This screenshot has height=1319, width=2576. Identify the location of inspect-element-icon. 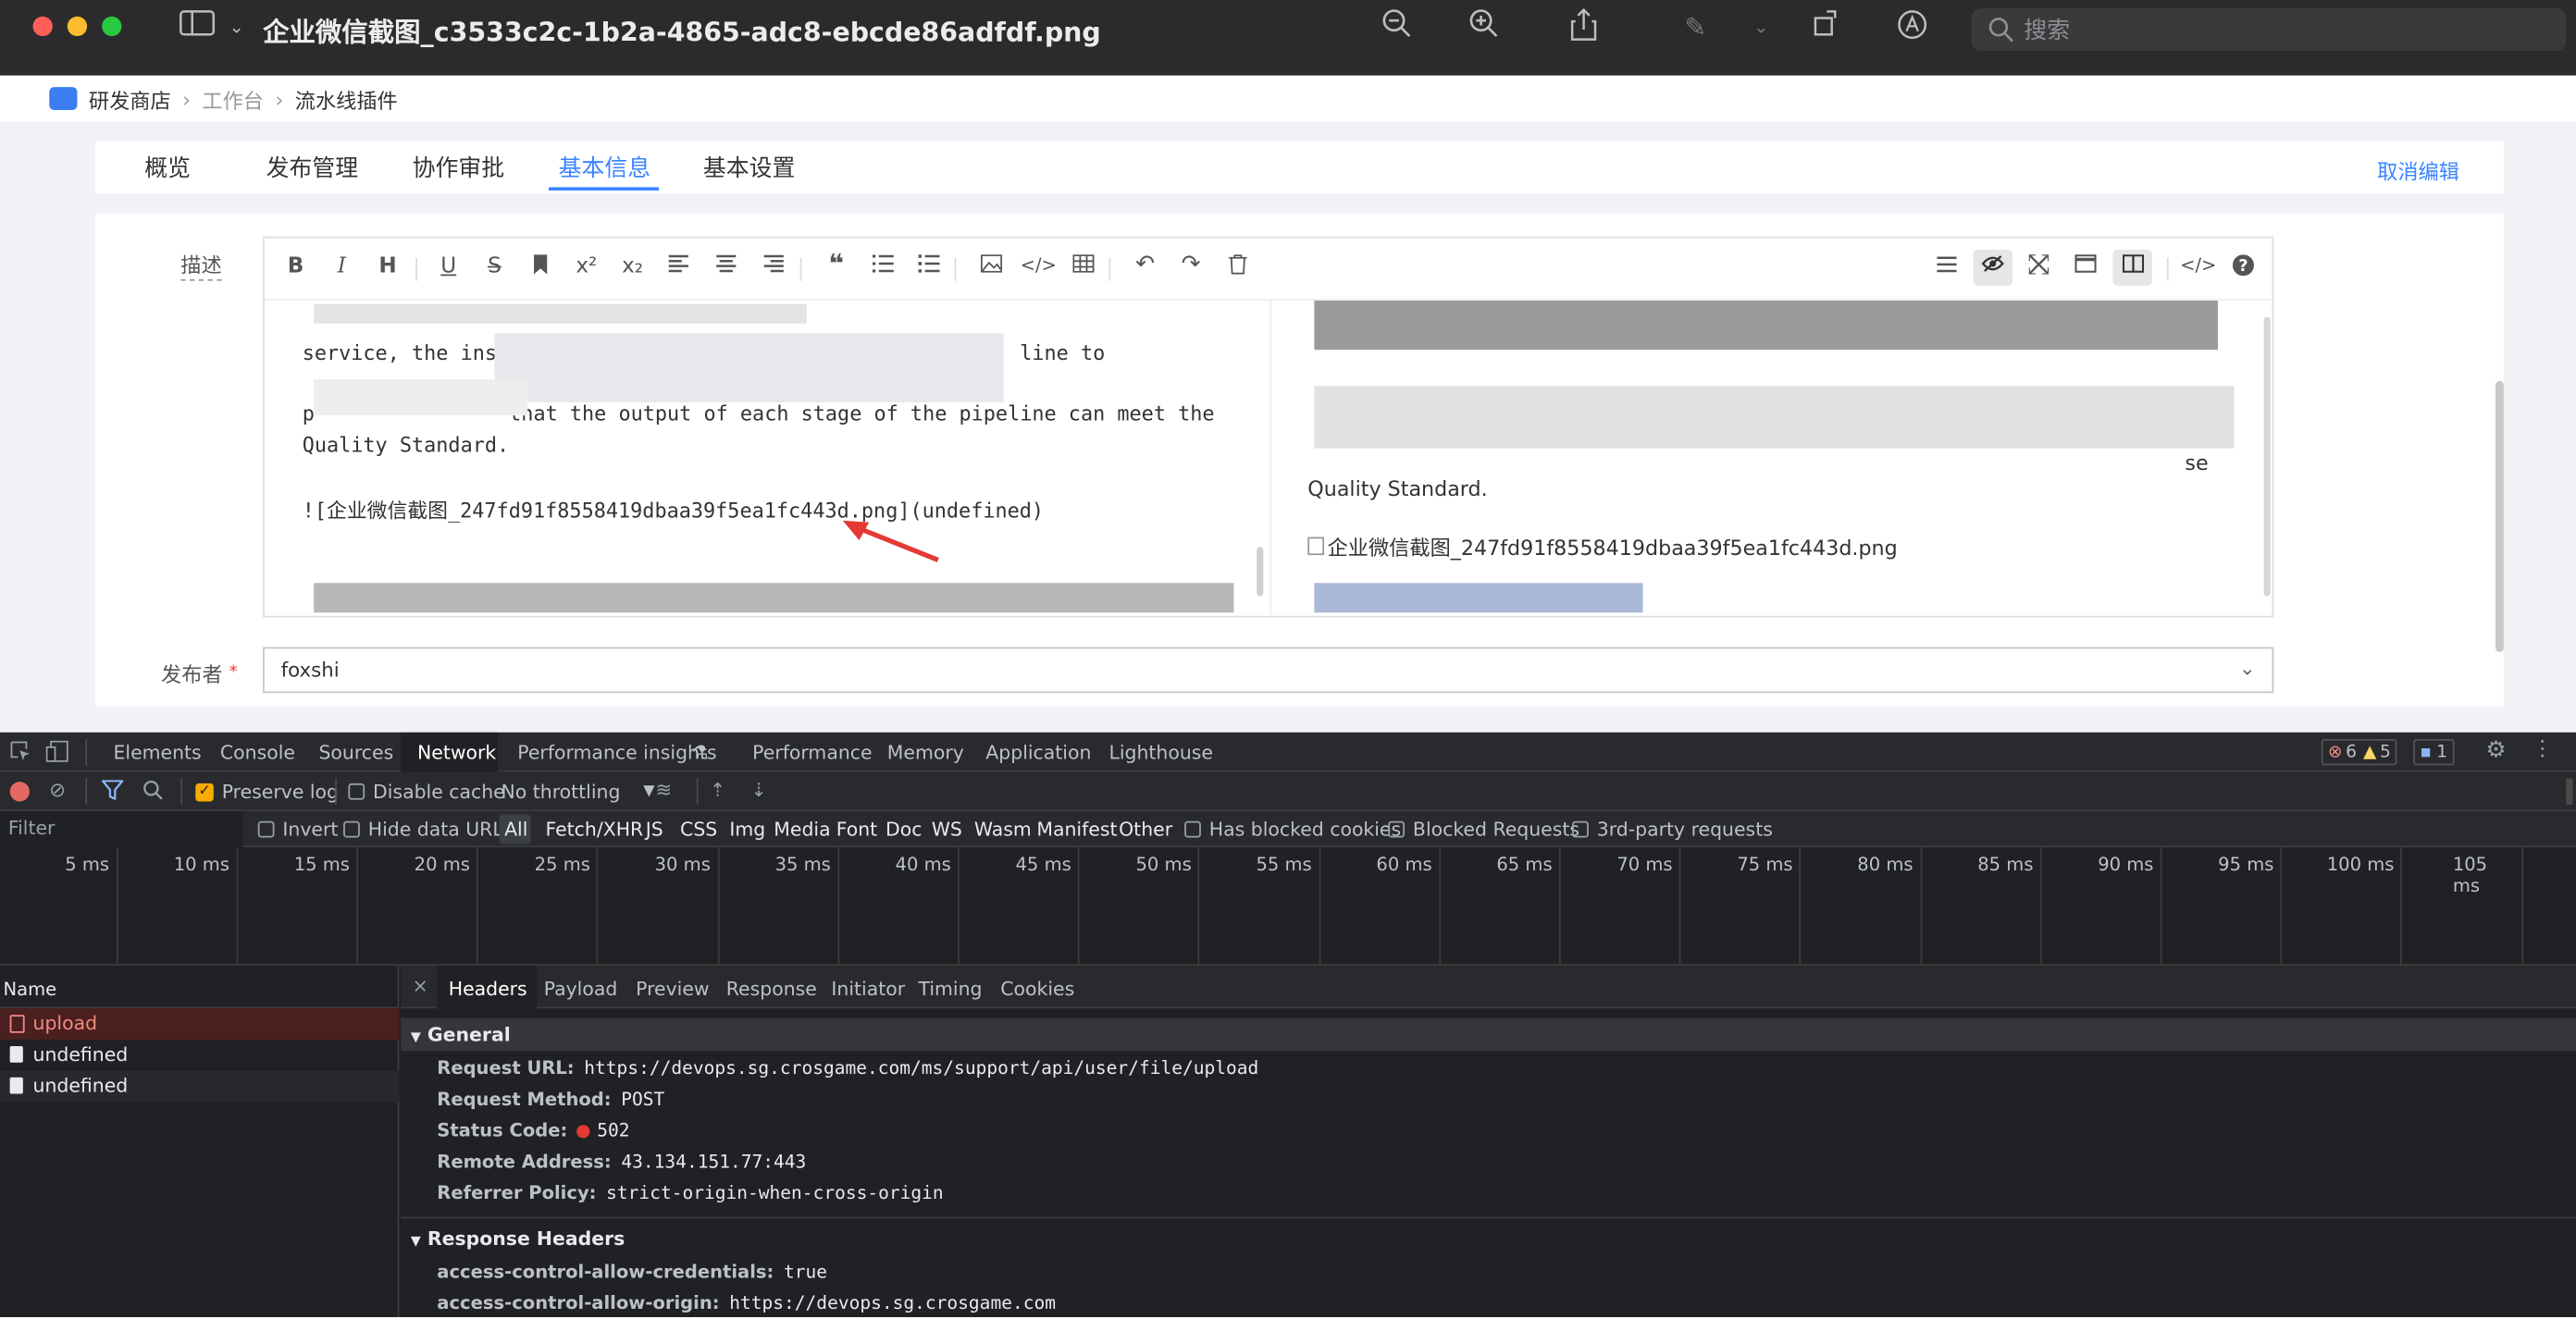
(20, 754).